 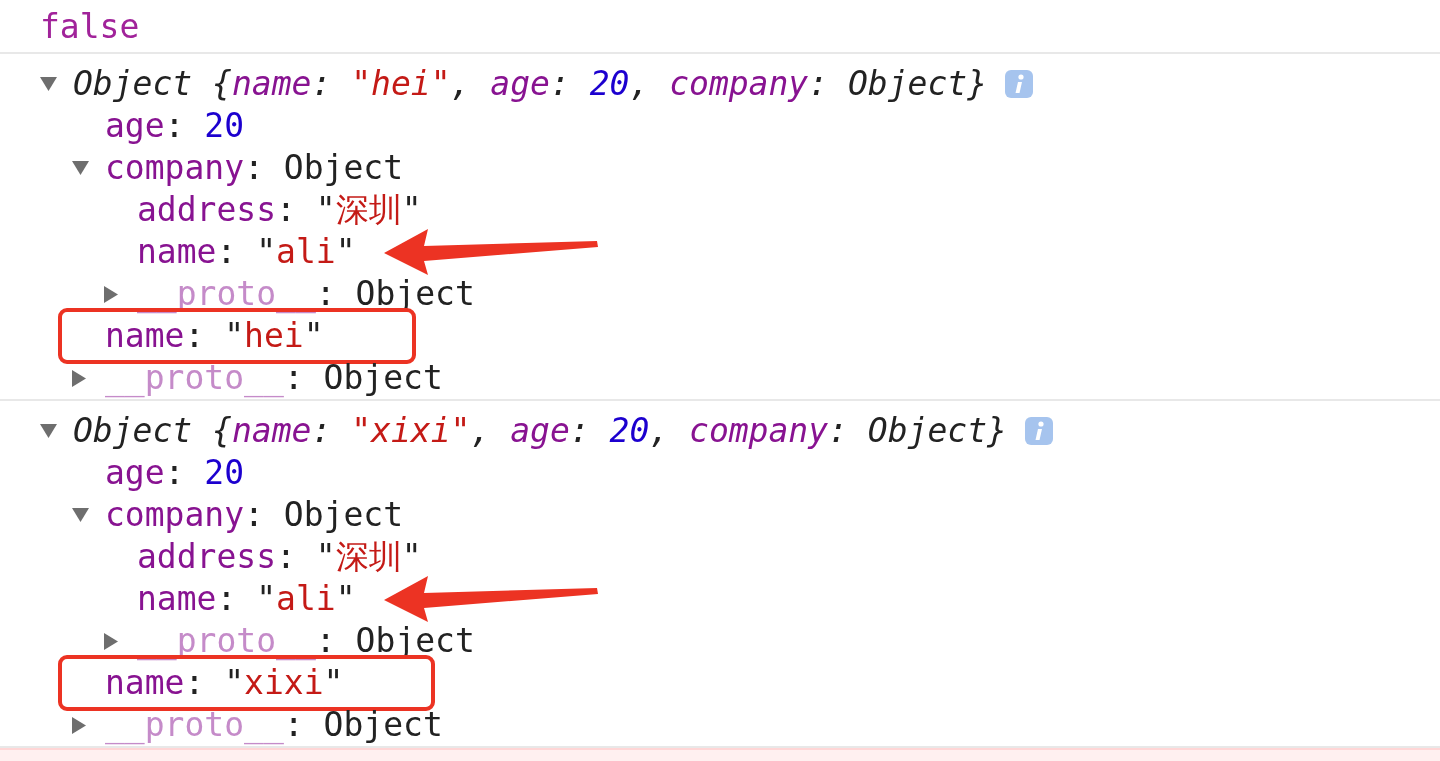 What do you see at coordinates (540, 431) in the screenshot?
I see `console-line-text: Object {name: "xixi", age: 20, company: Object}` at bounding box center [540, 431].